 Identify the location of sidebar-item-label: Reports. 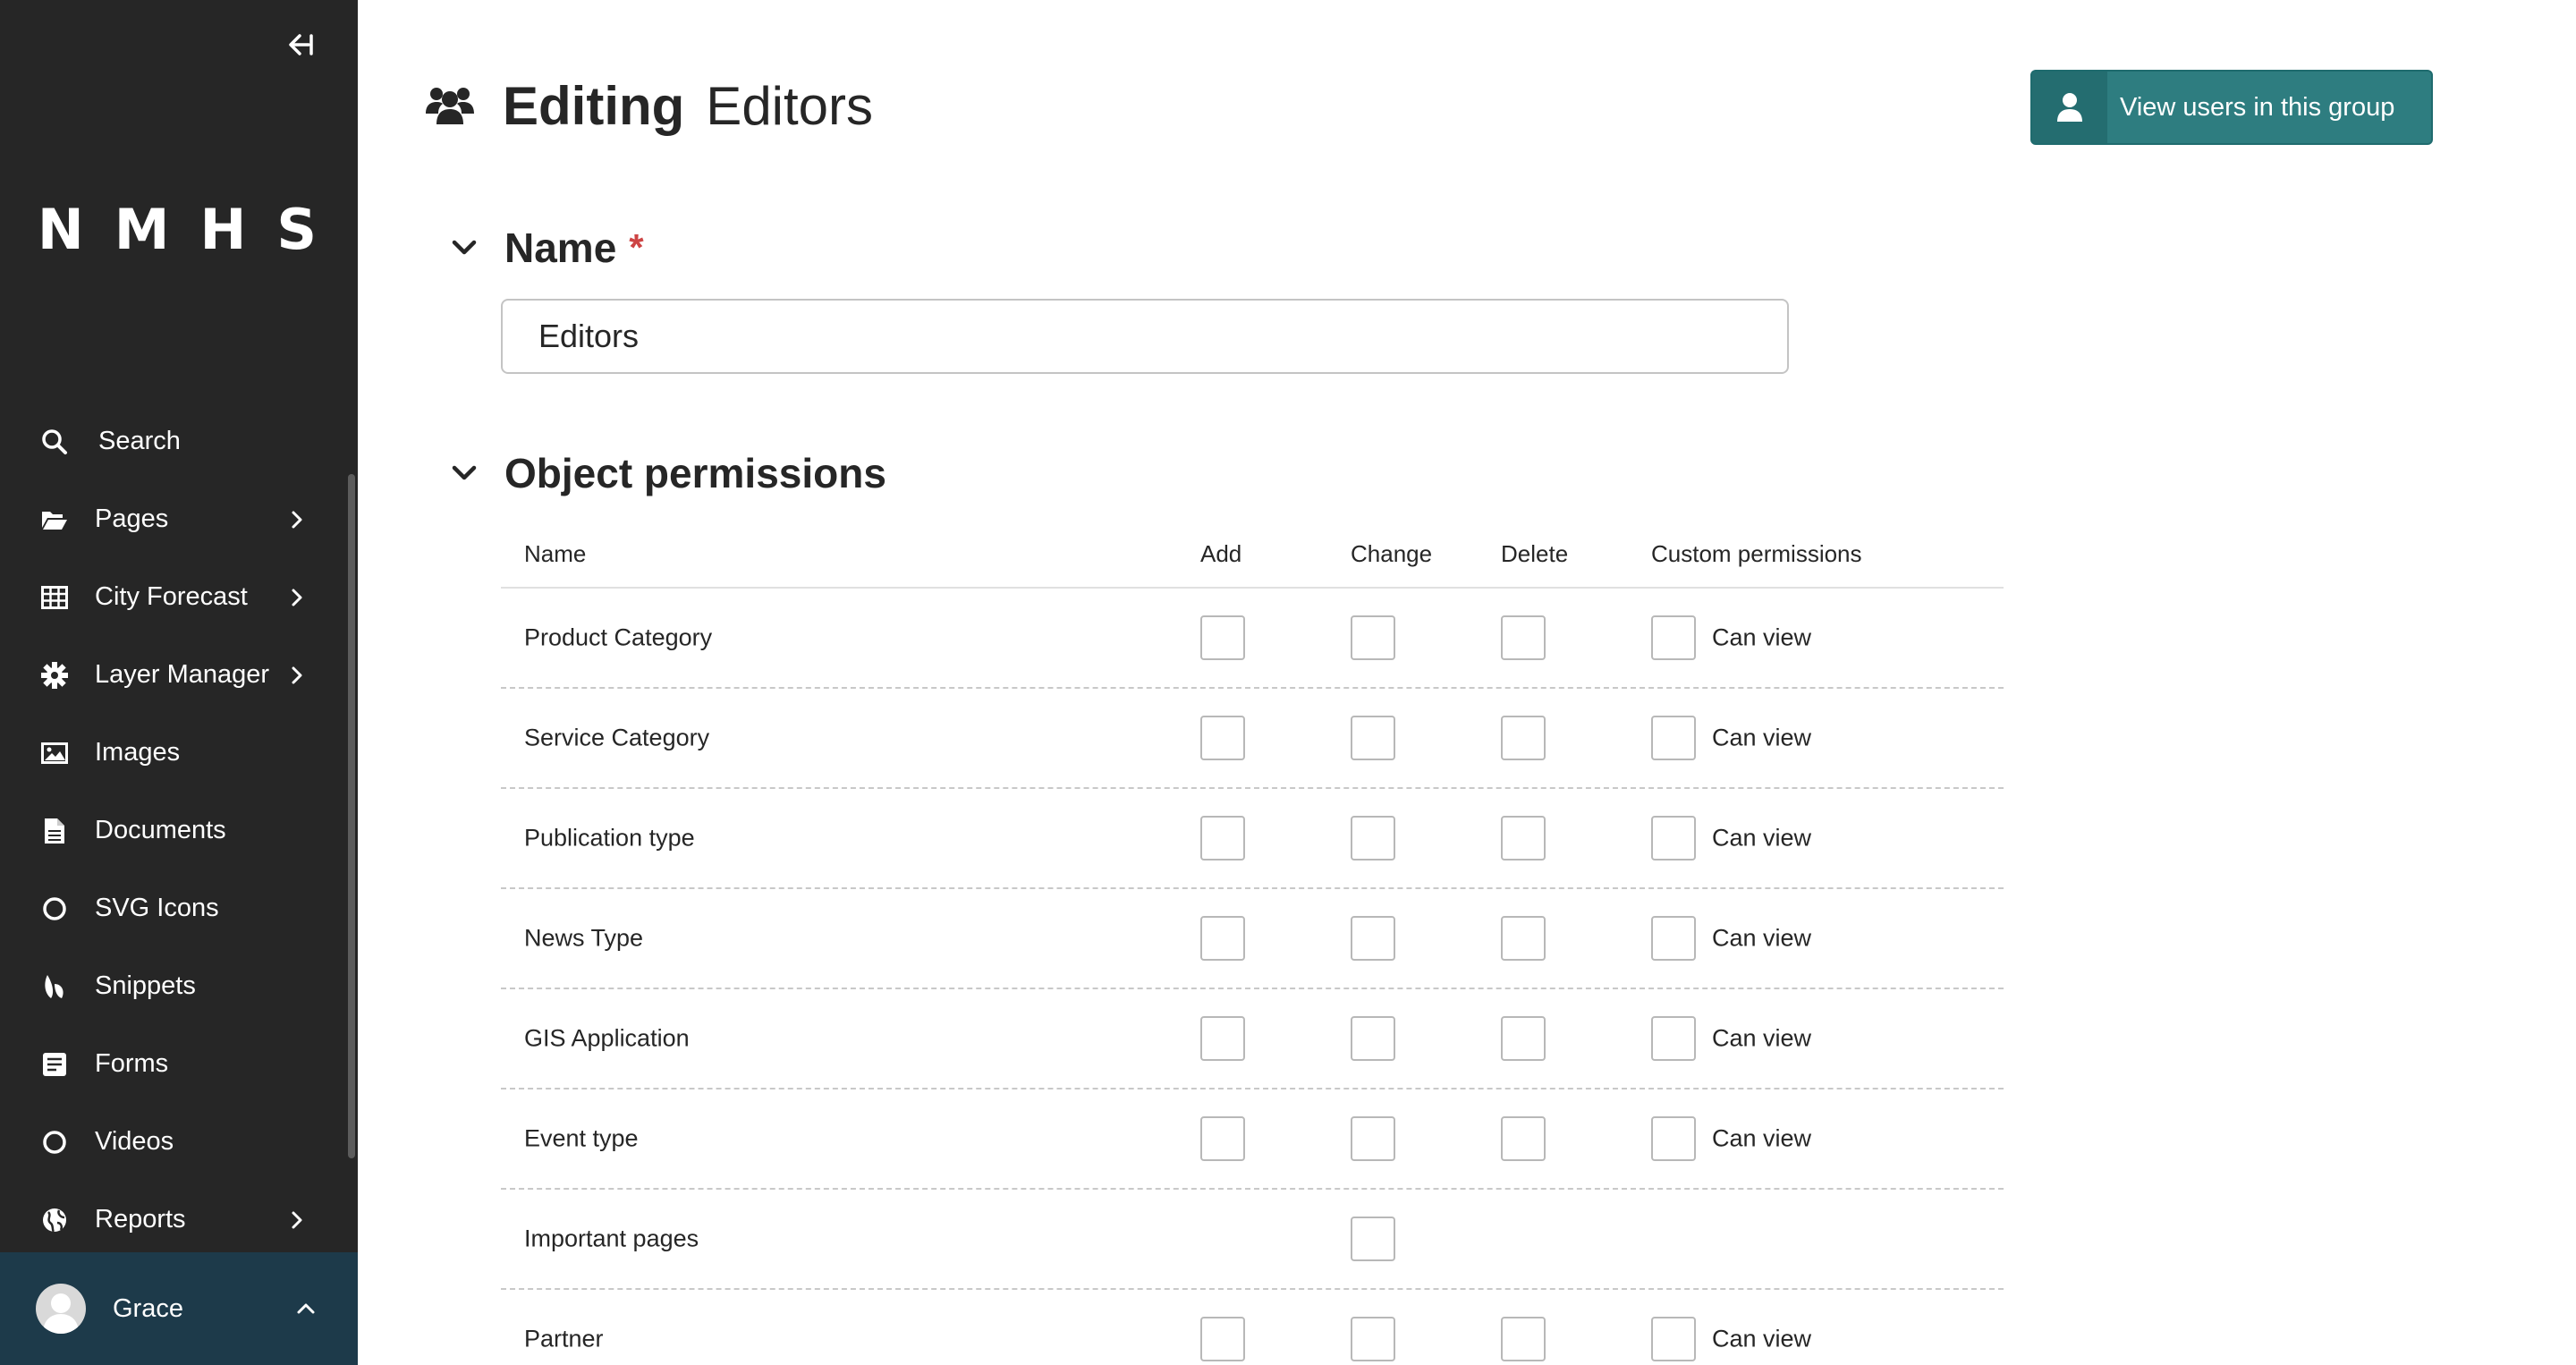
(140, 1219).